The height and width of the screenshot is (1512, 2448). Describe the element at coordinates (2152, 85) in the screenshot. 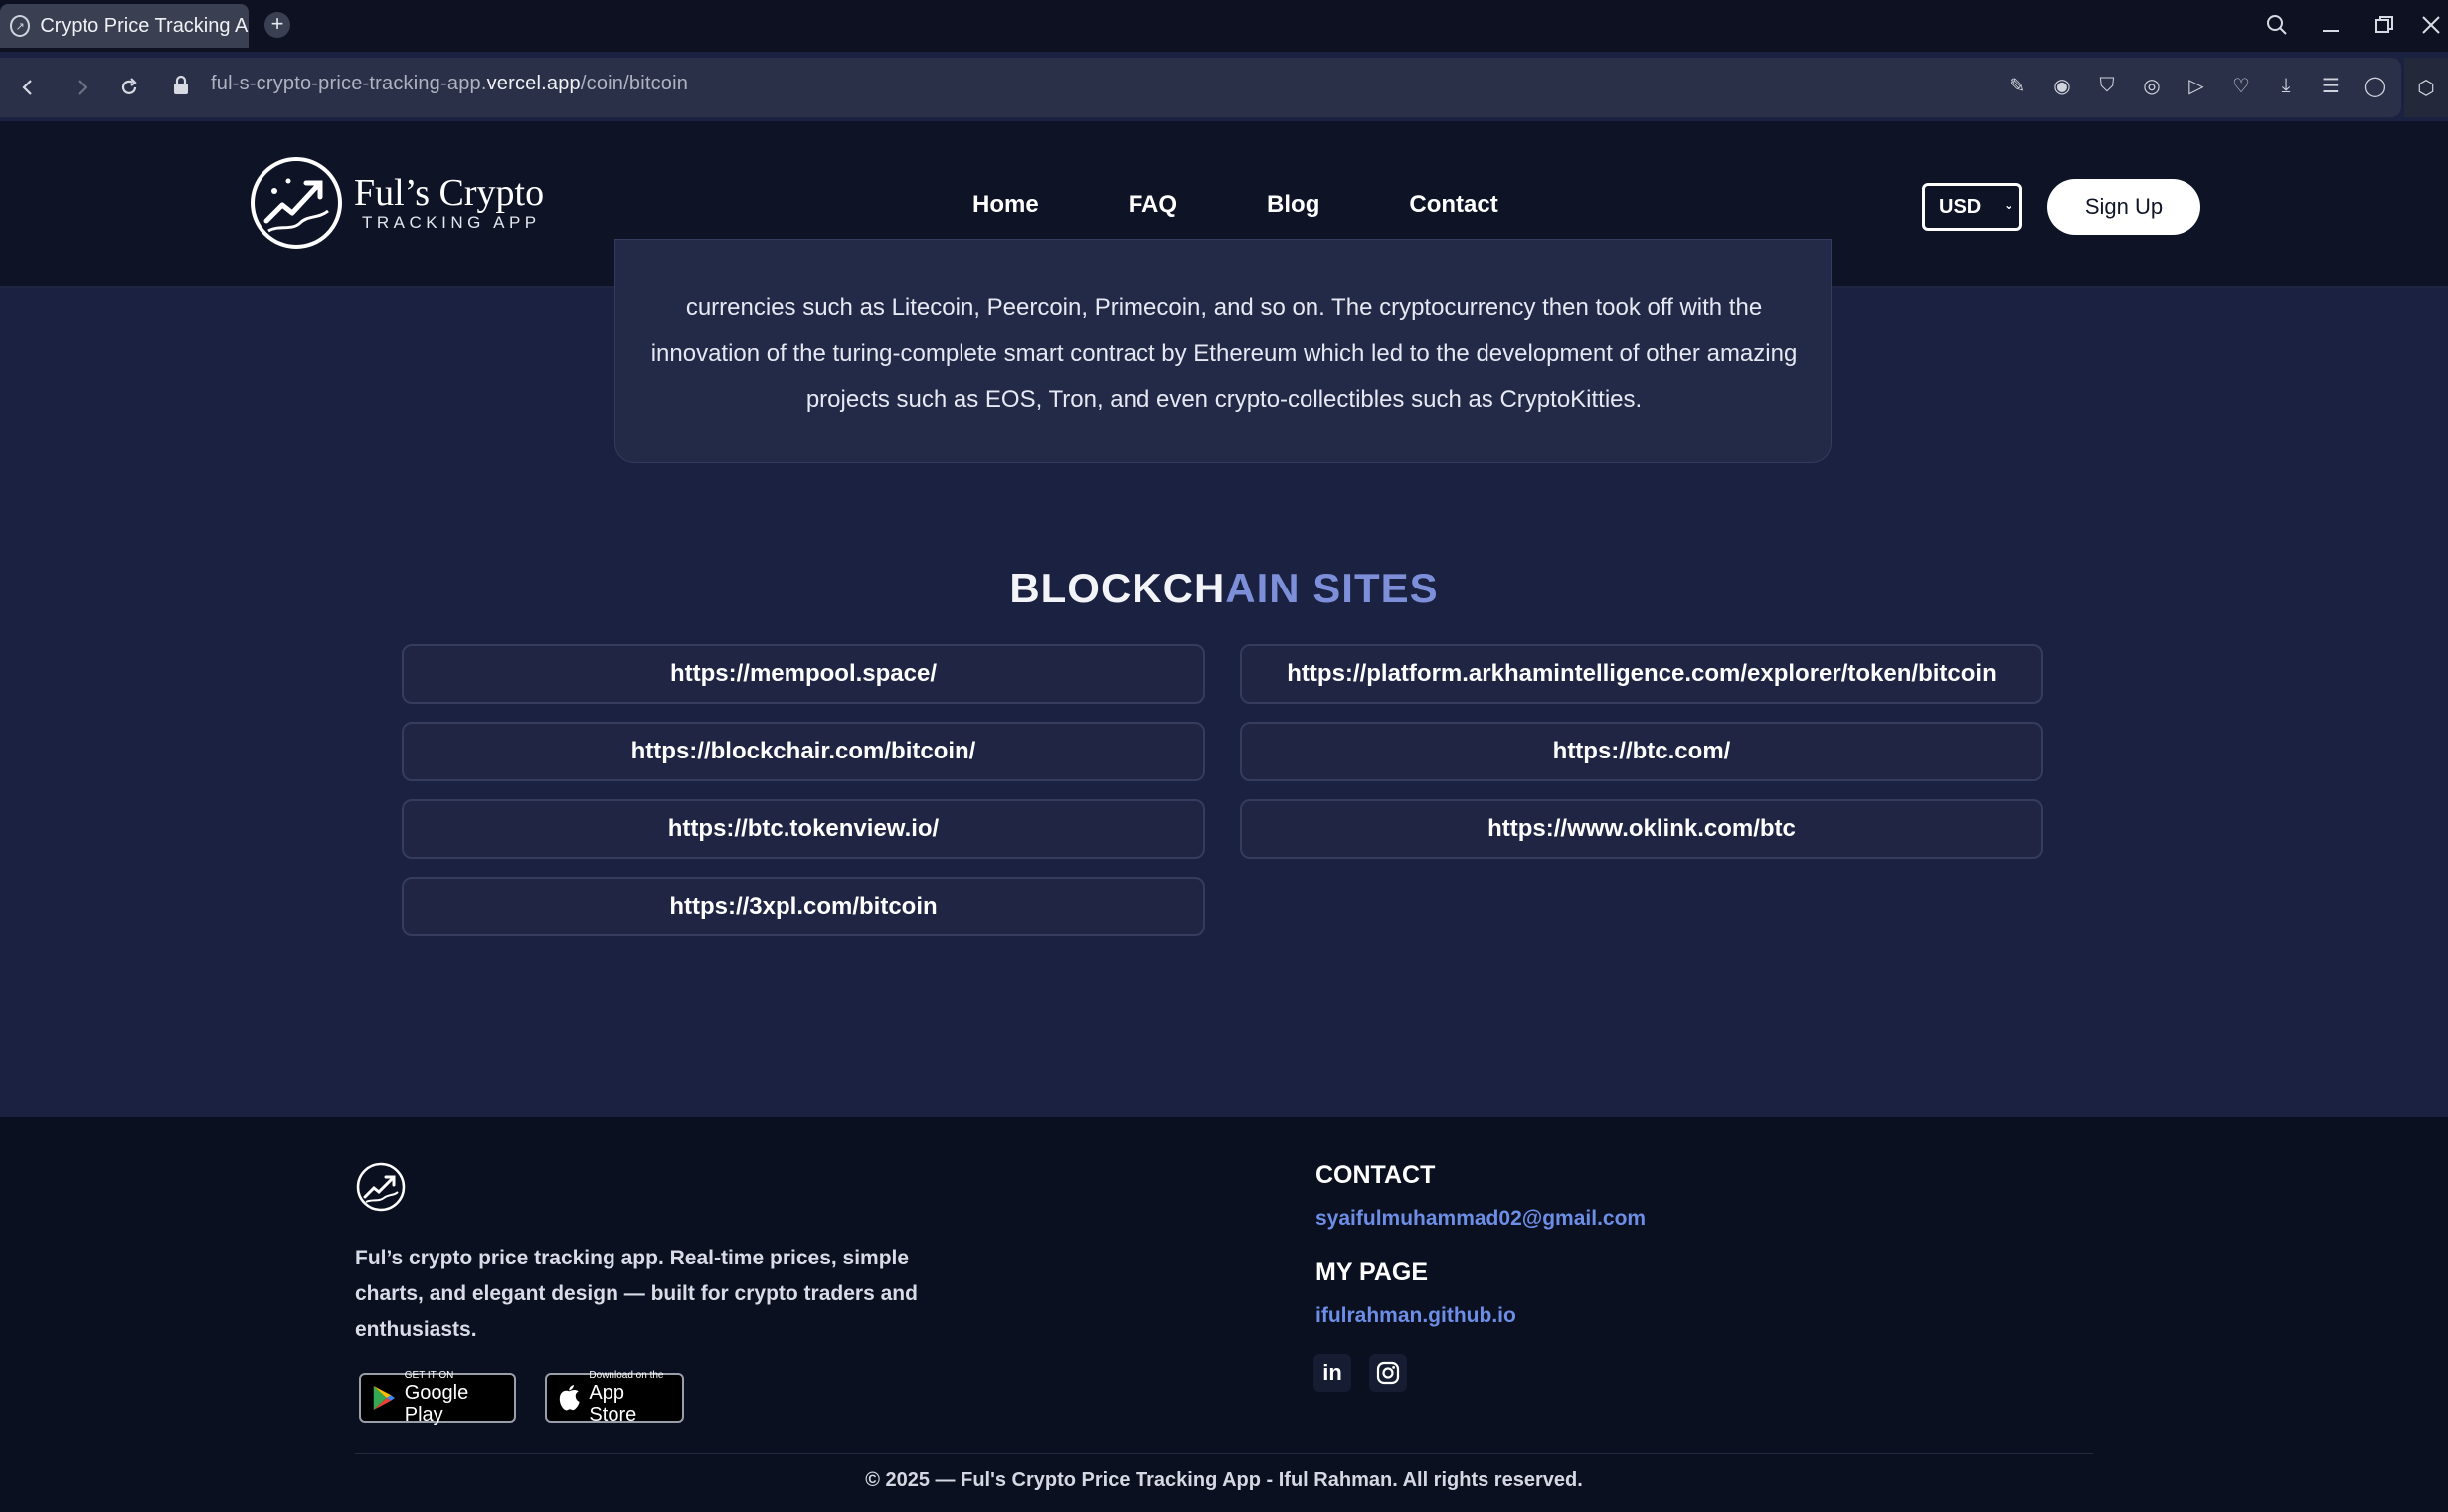

I see `translate-icon: ◎` at that location.